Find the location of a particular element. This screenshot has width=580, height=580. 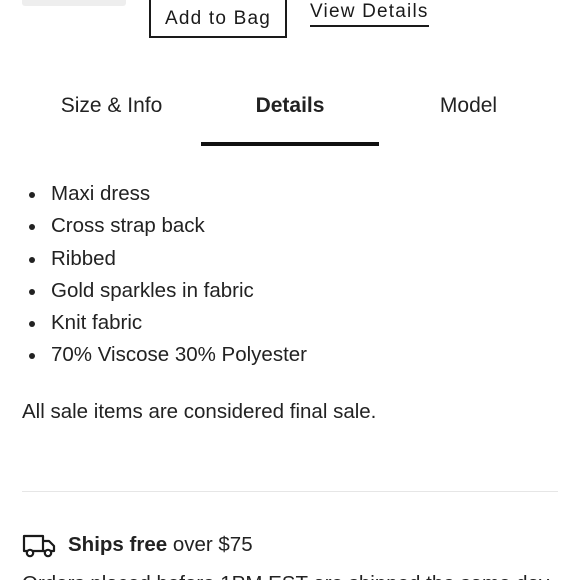

list-item: Maxi dress is located at coordinates (292, 194).